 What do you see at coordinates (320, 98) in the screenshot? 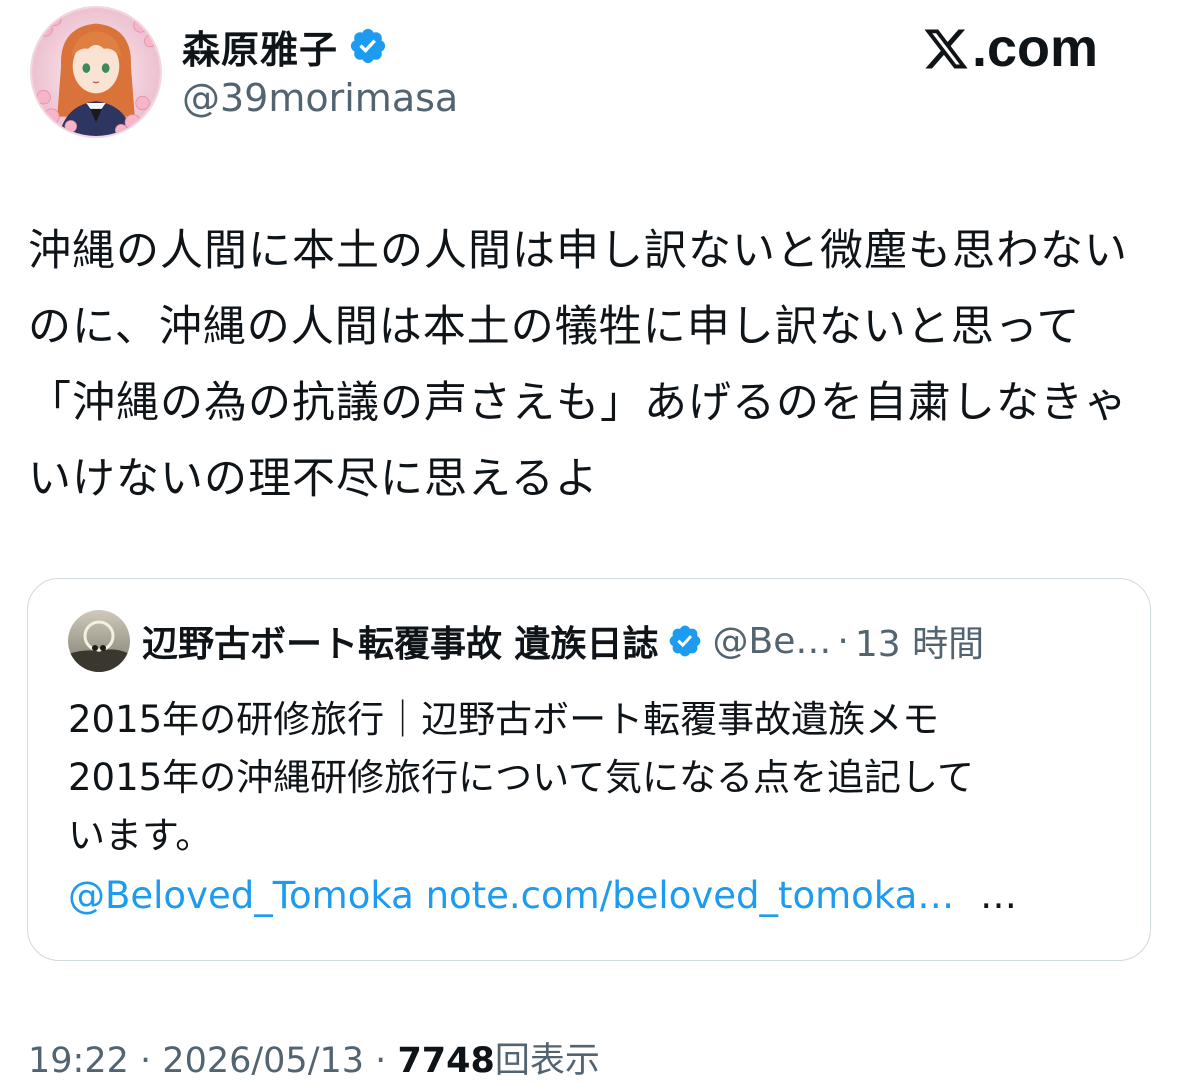
I see `author-handle: @39morimasa` at bounding box center [320, 98].